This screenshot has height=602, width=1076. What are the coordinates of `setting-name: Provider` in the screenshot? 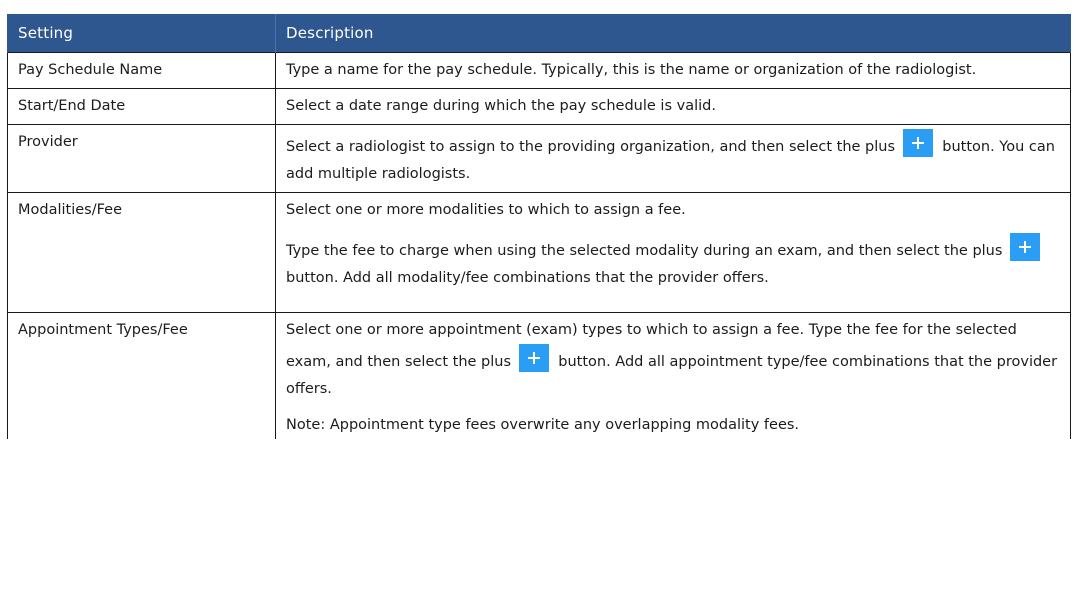 It's located at (141, 158).